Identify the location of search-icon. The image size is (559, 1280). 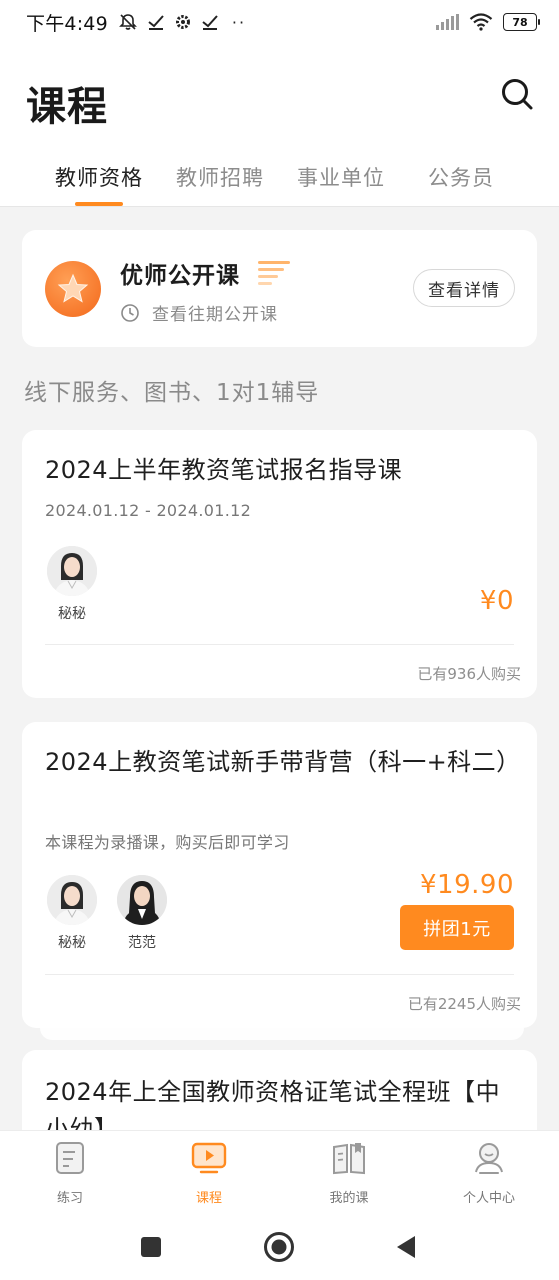
(517, 94).